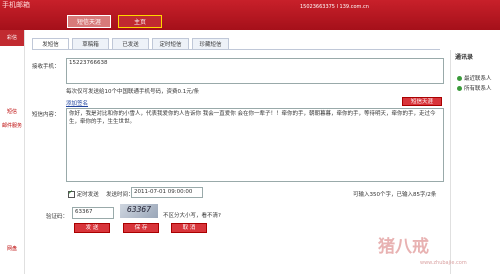 Image resolution: width=500 pixels, height=274 pixels. Describe the element at coordinates (133, 92) in the screenshot. I see `sms-hint: 每次仅可发送给10个中国联通手机号码，资费0.1元/条` at that location.